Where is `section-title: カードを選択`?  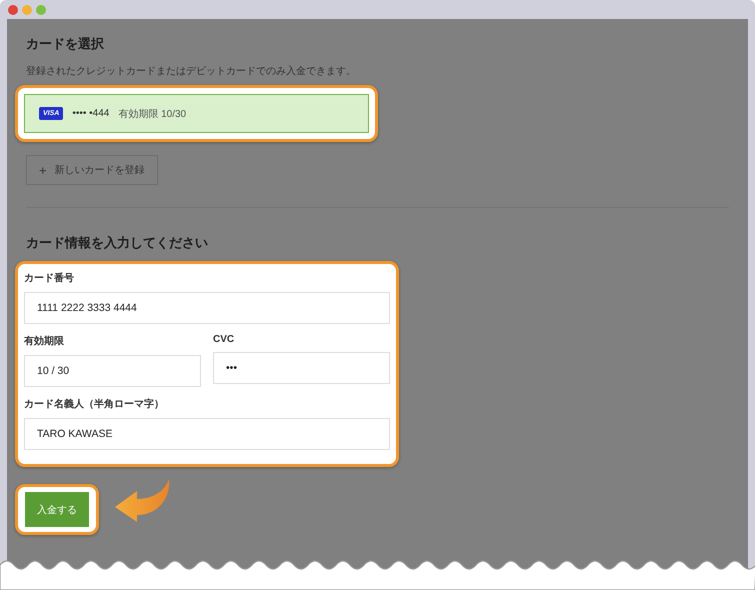
section-title: カードを選択 is located at coordinates (65, 44).